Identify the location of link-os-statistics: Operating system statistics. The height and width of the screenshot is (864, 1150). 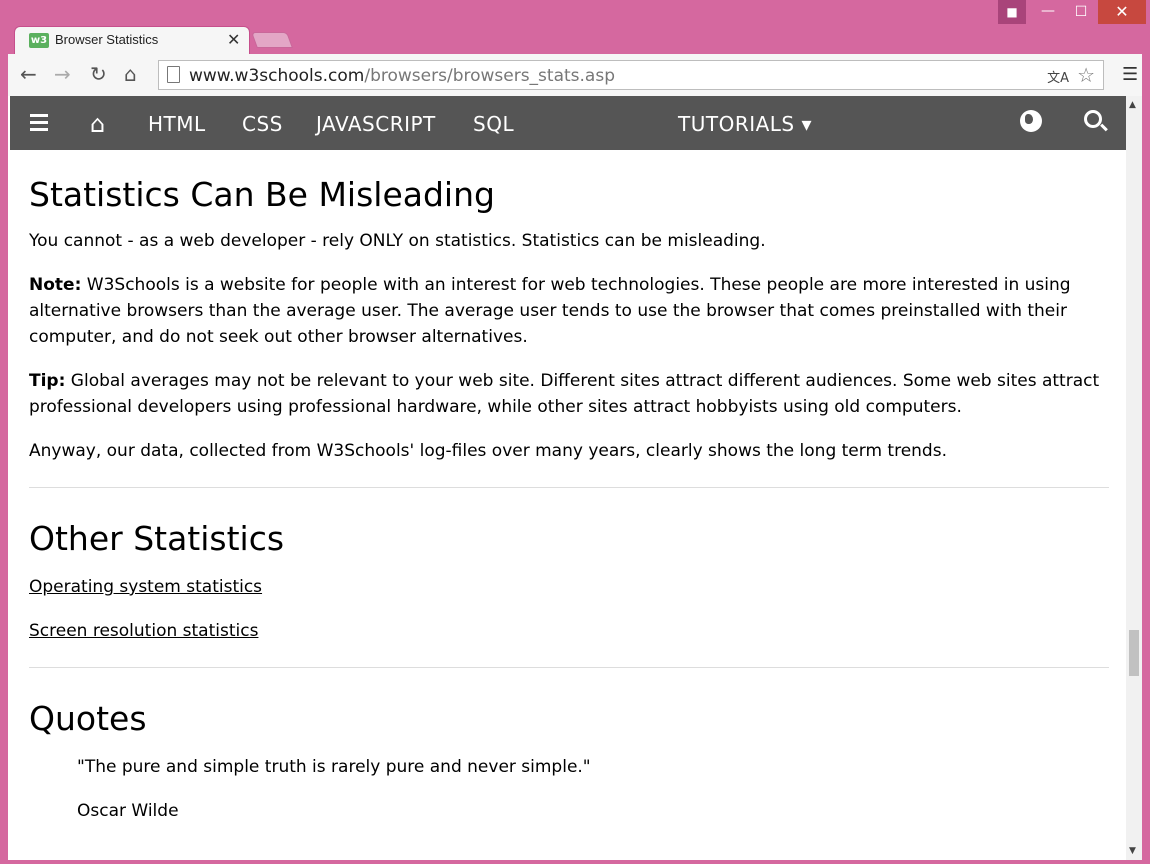
(145, 587).